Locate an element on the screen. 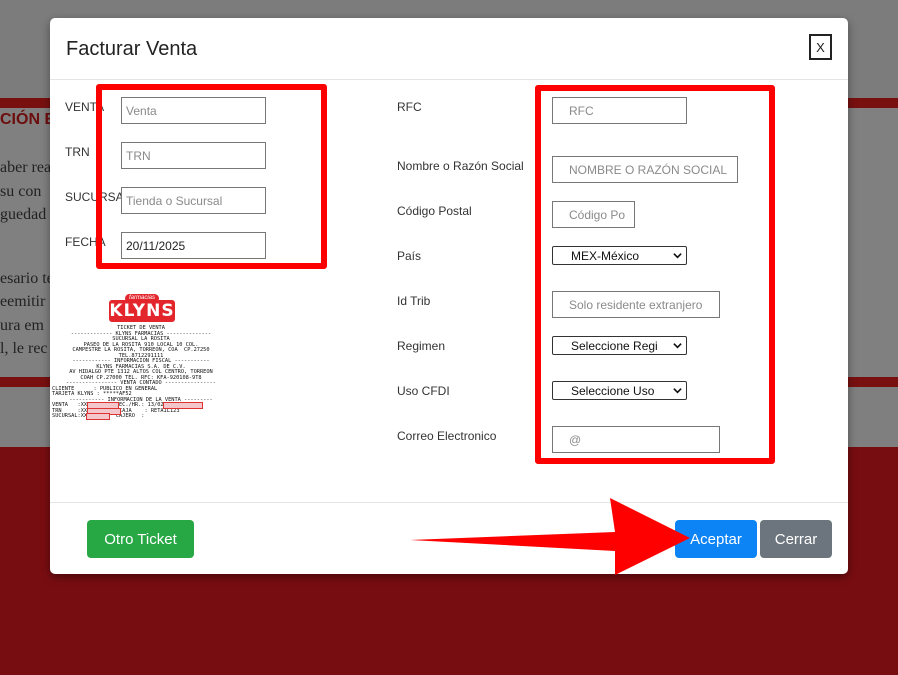  background-text-line: aber rea is located at coordinates (26, 167).